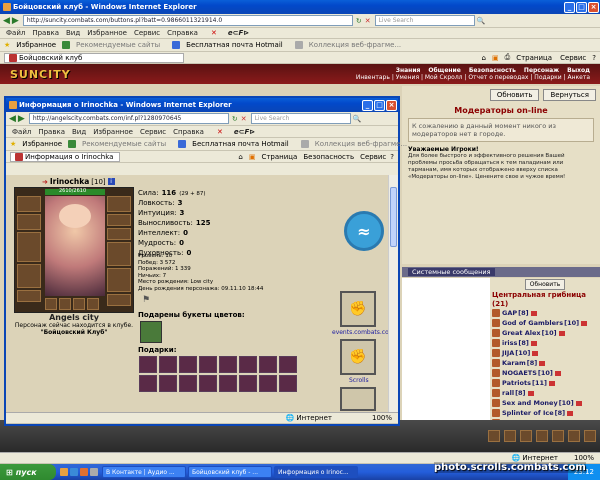 The width and height of the screenshot is (600, 480). I want to click on inner-home-icon: ⌂, so click(240, 157).